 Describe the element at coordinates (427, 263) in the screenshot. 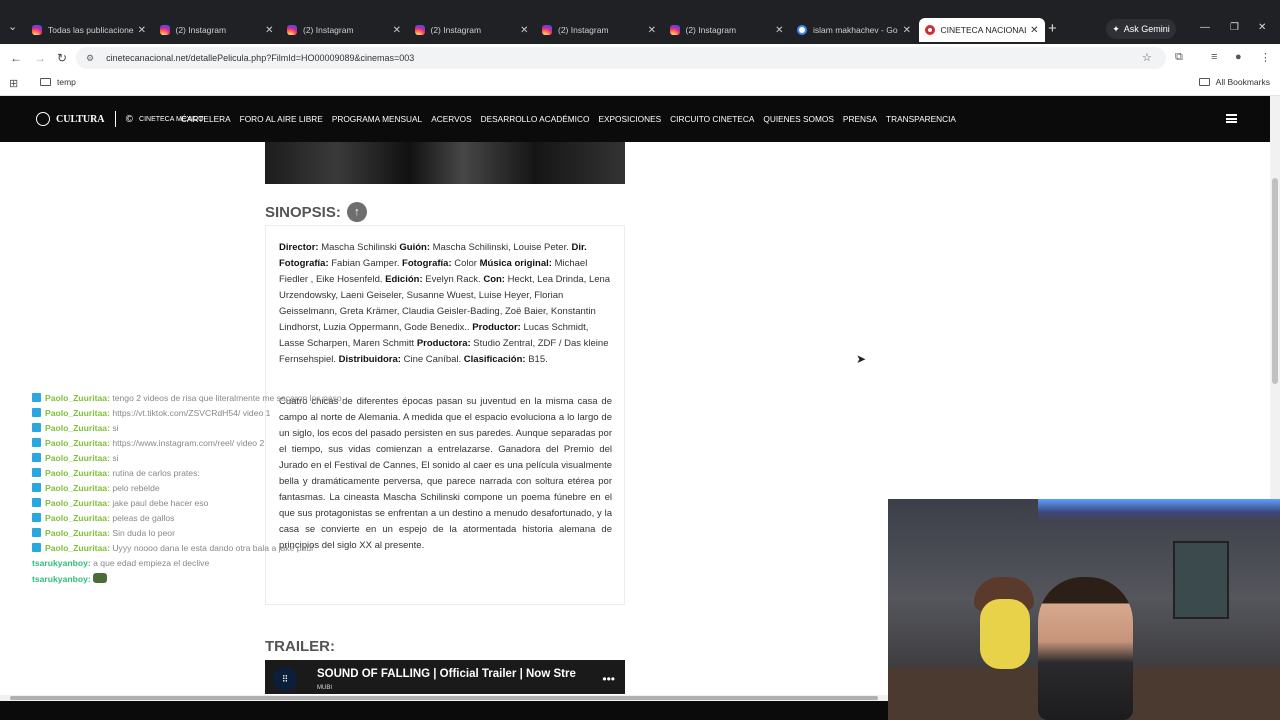

I see `credit-label: Fotografía:` at that location.